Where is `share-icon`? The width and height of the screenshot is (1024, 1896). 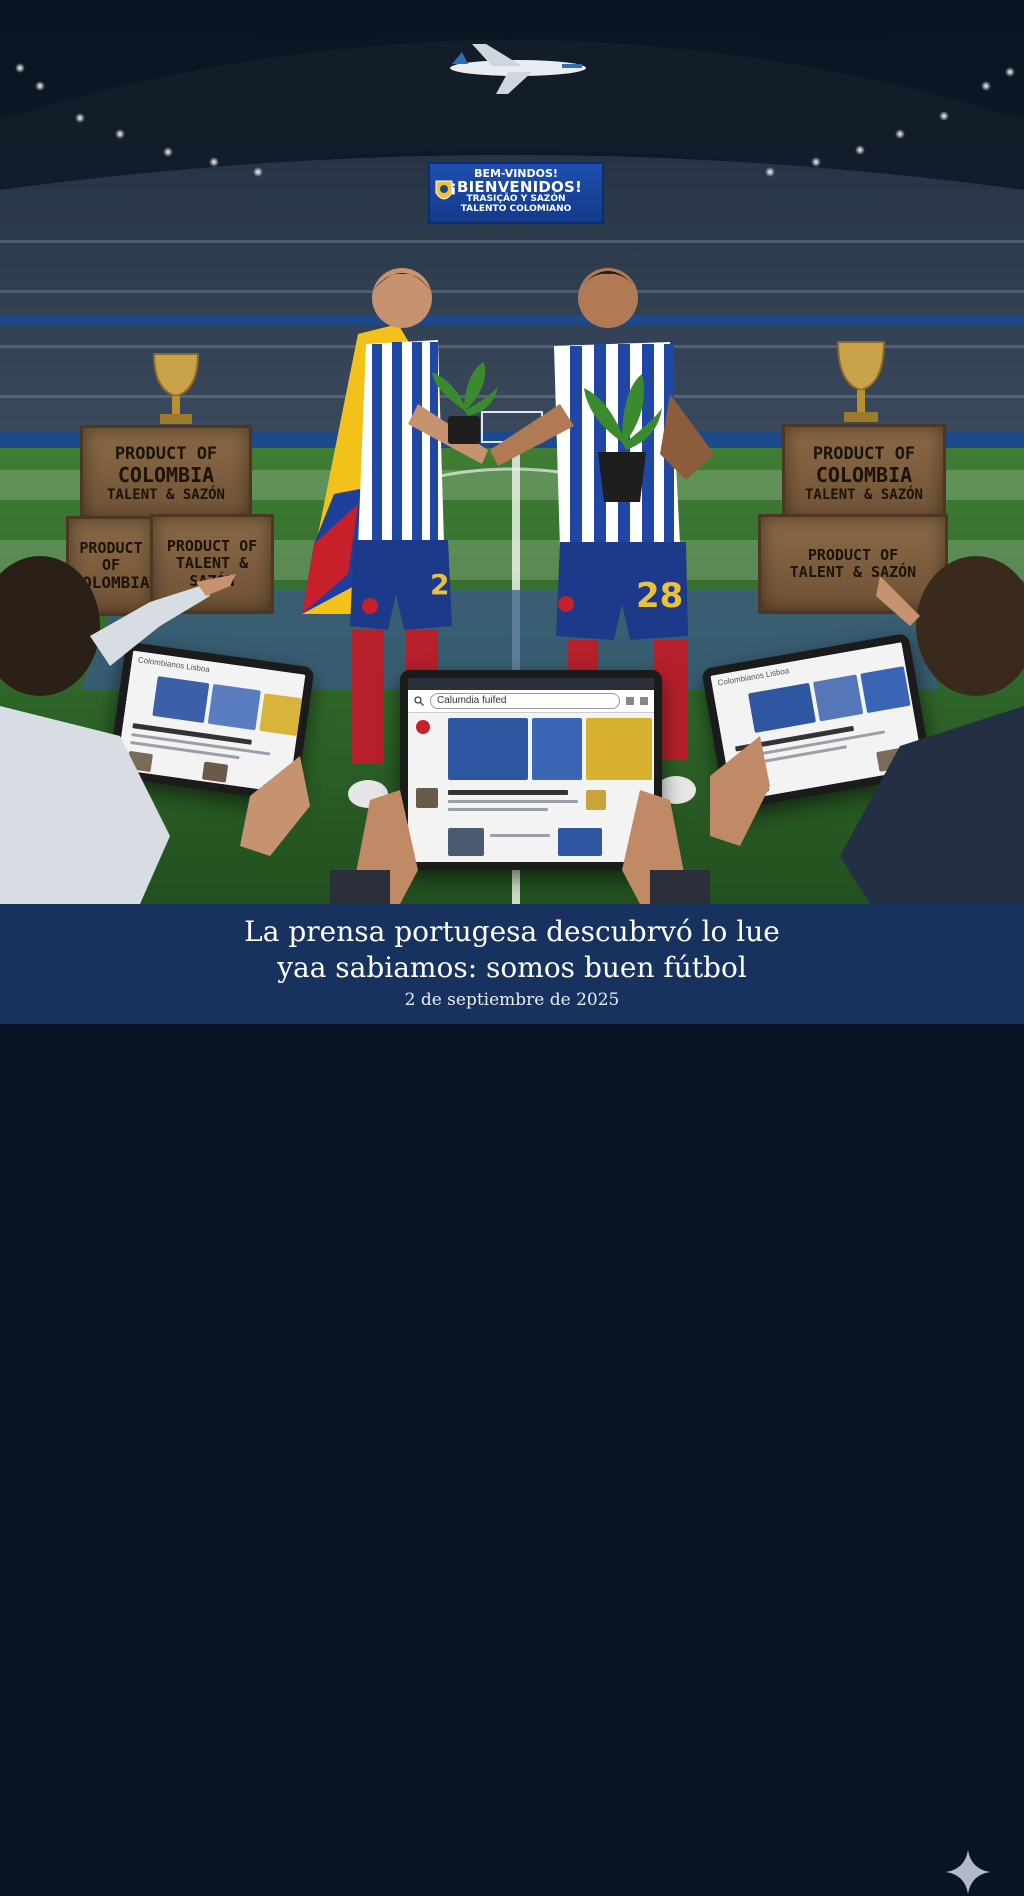 share-icon is located at coordinates (630, 701).